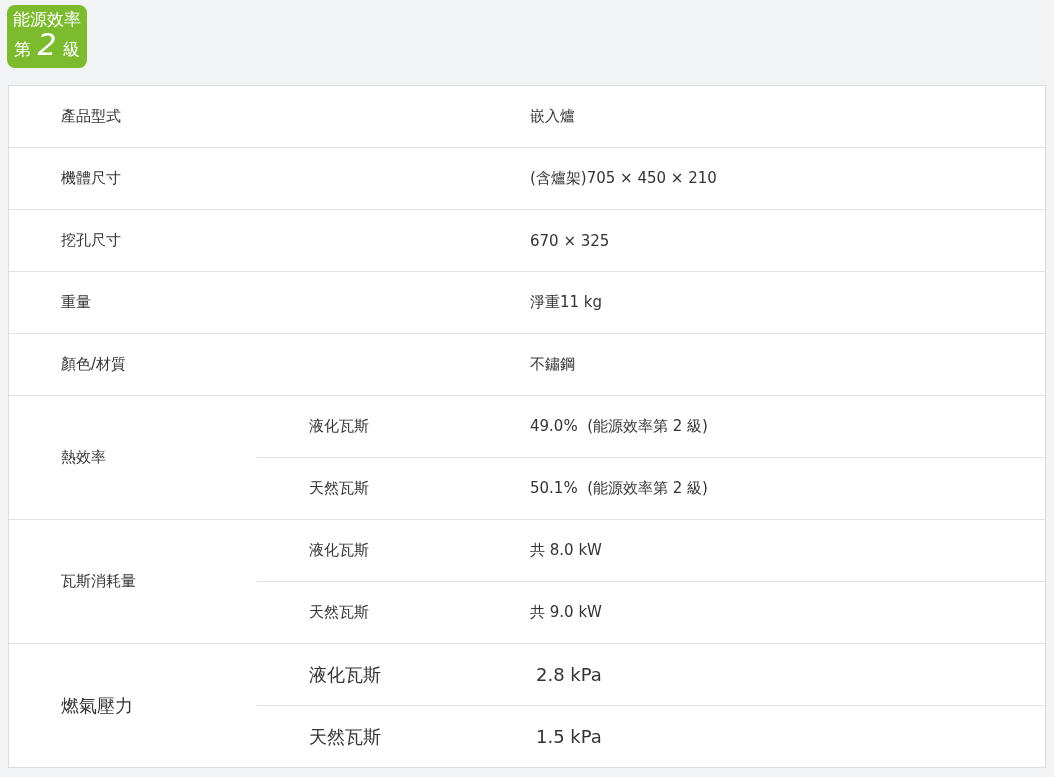 The image size is (1054, 777). I want to click on spec-label: 機體尺寸, so click(91, 178).